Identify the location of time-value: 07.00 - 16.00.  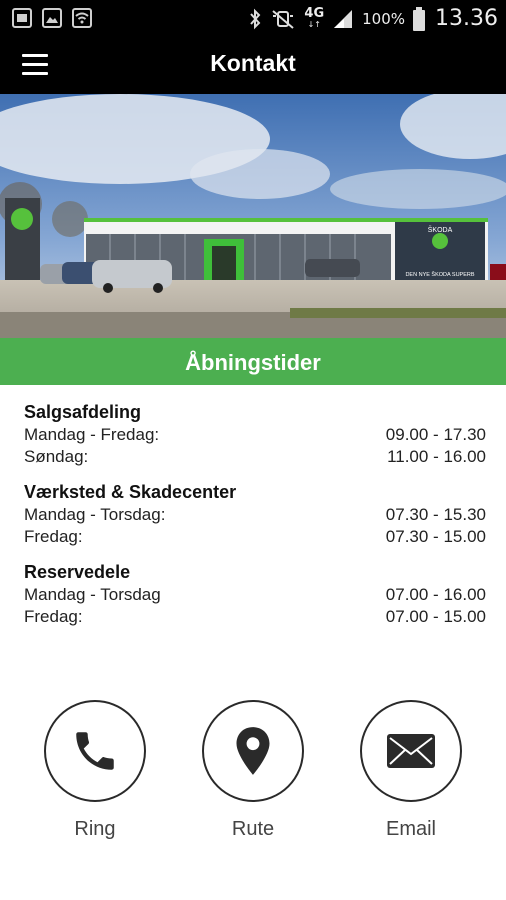
(435, 594).